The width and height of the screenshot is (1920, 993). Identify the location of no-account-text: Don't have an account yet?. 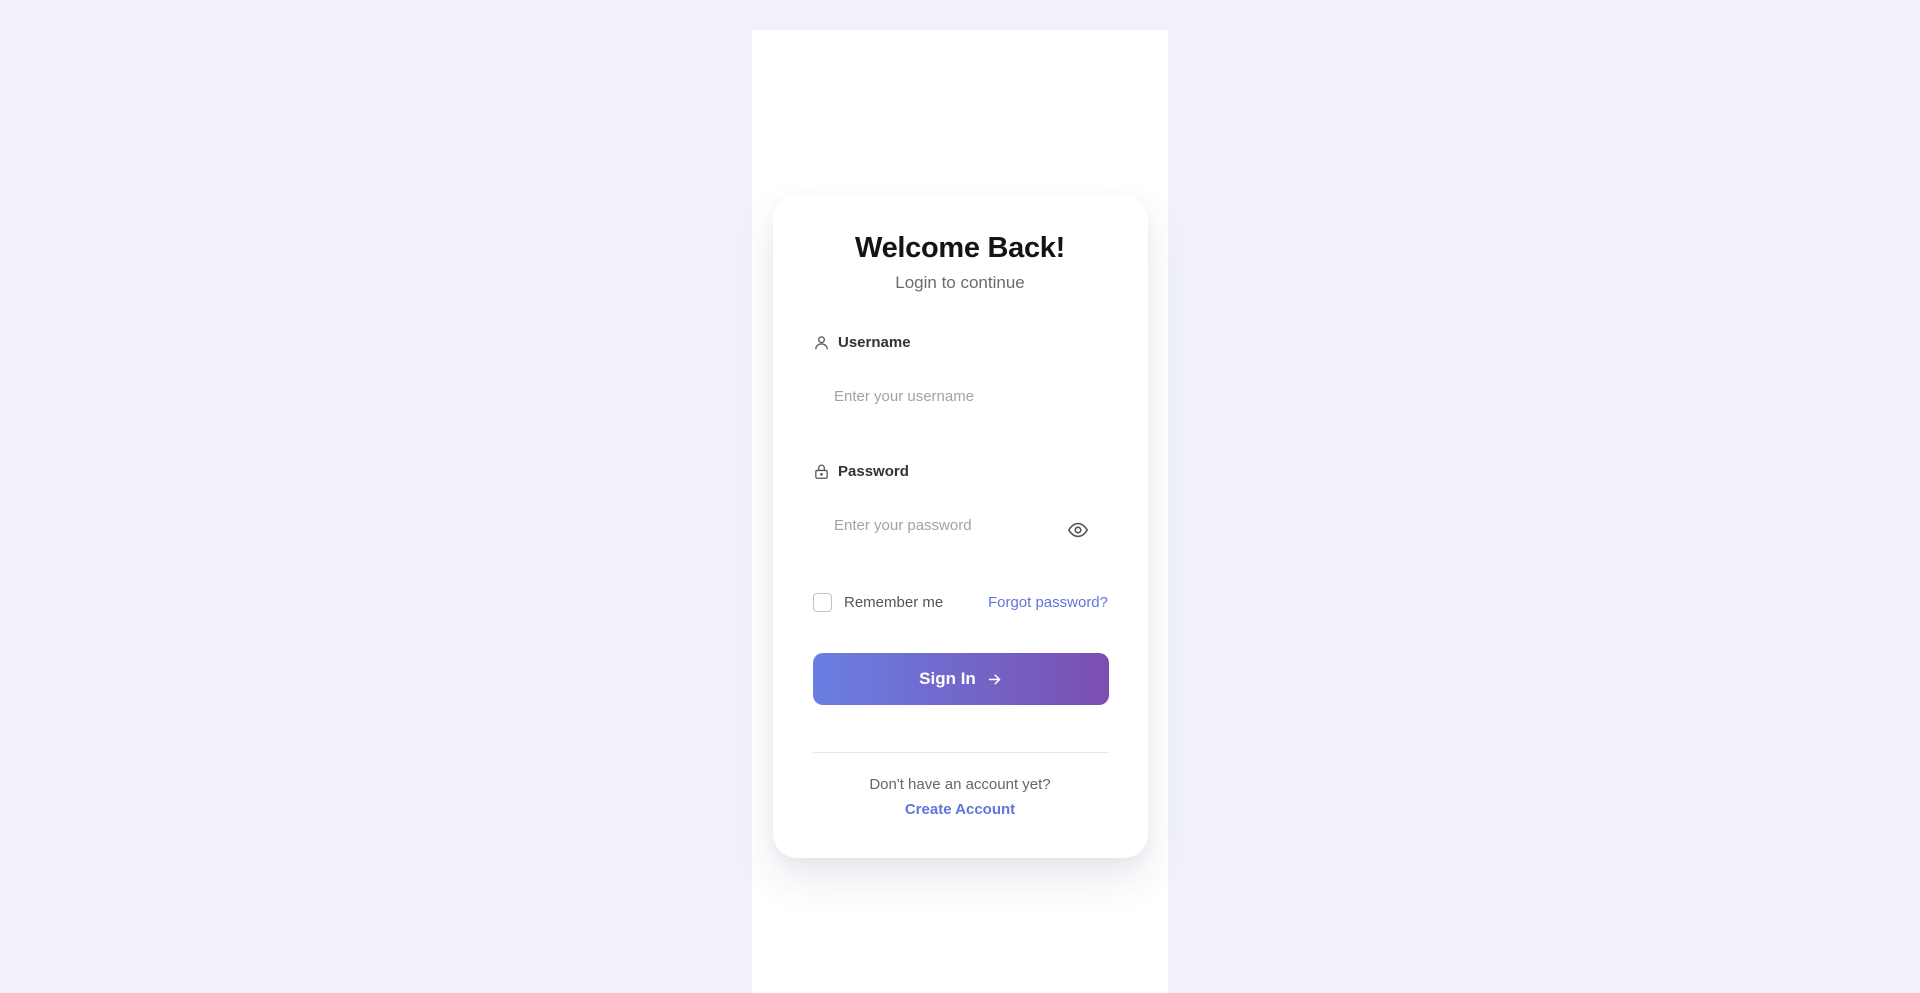
(960, 784).